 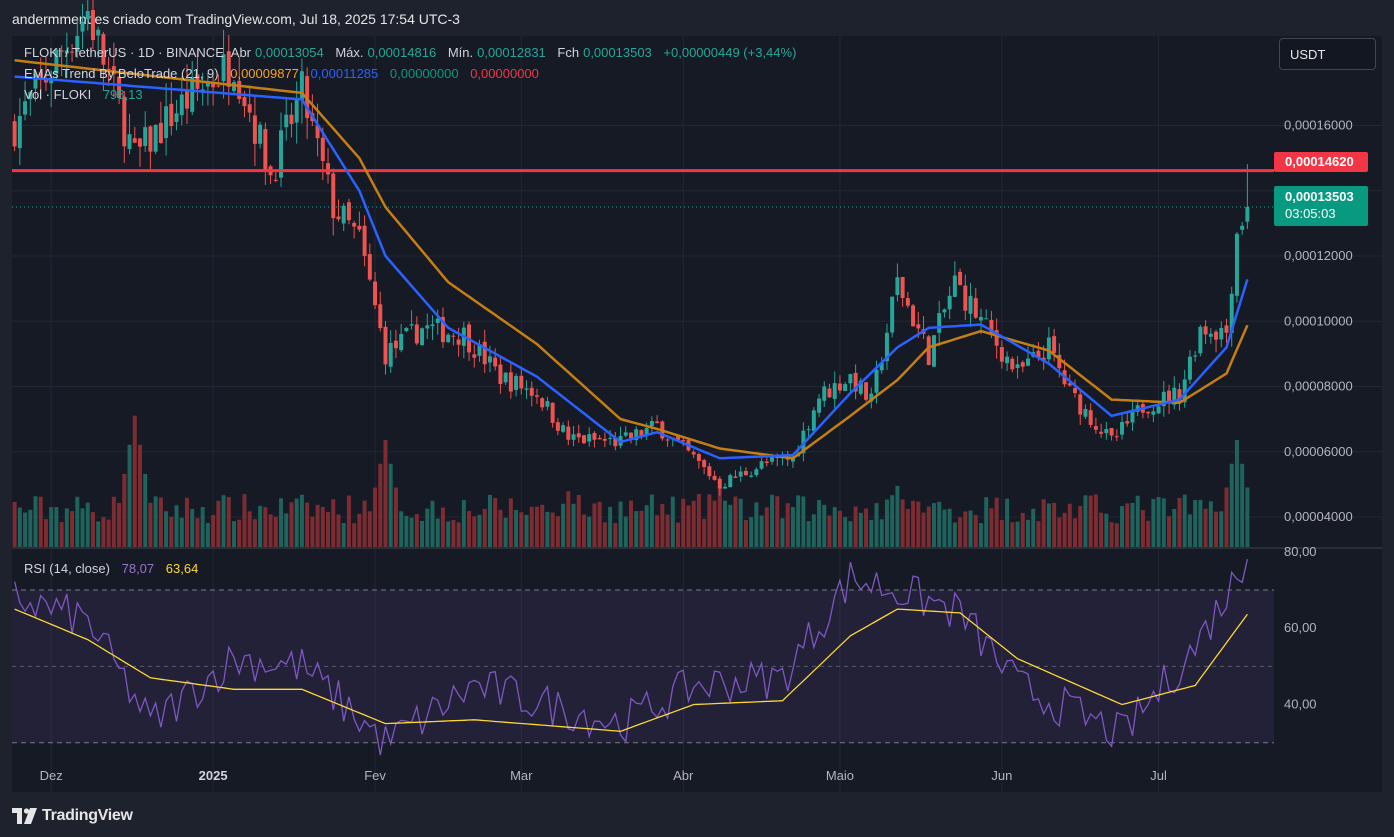 I want to click on symbol-name: FLOKI / TetherUS · 1D · BINANCE, so click(x=124, y=52).